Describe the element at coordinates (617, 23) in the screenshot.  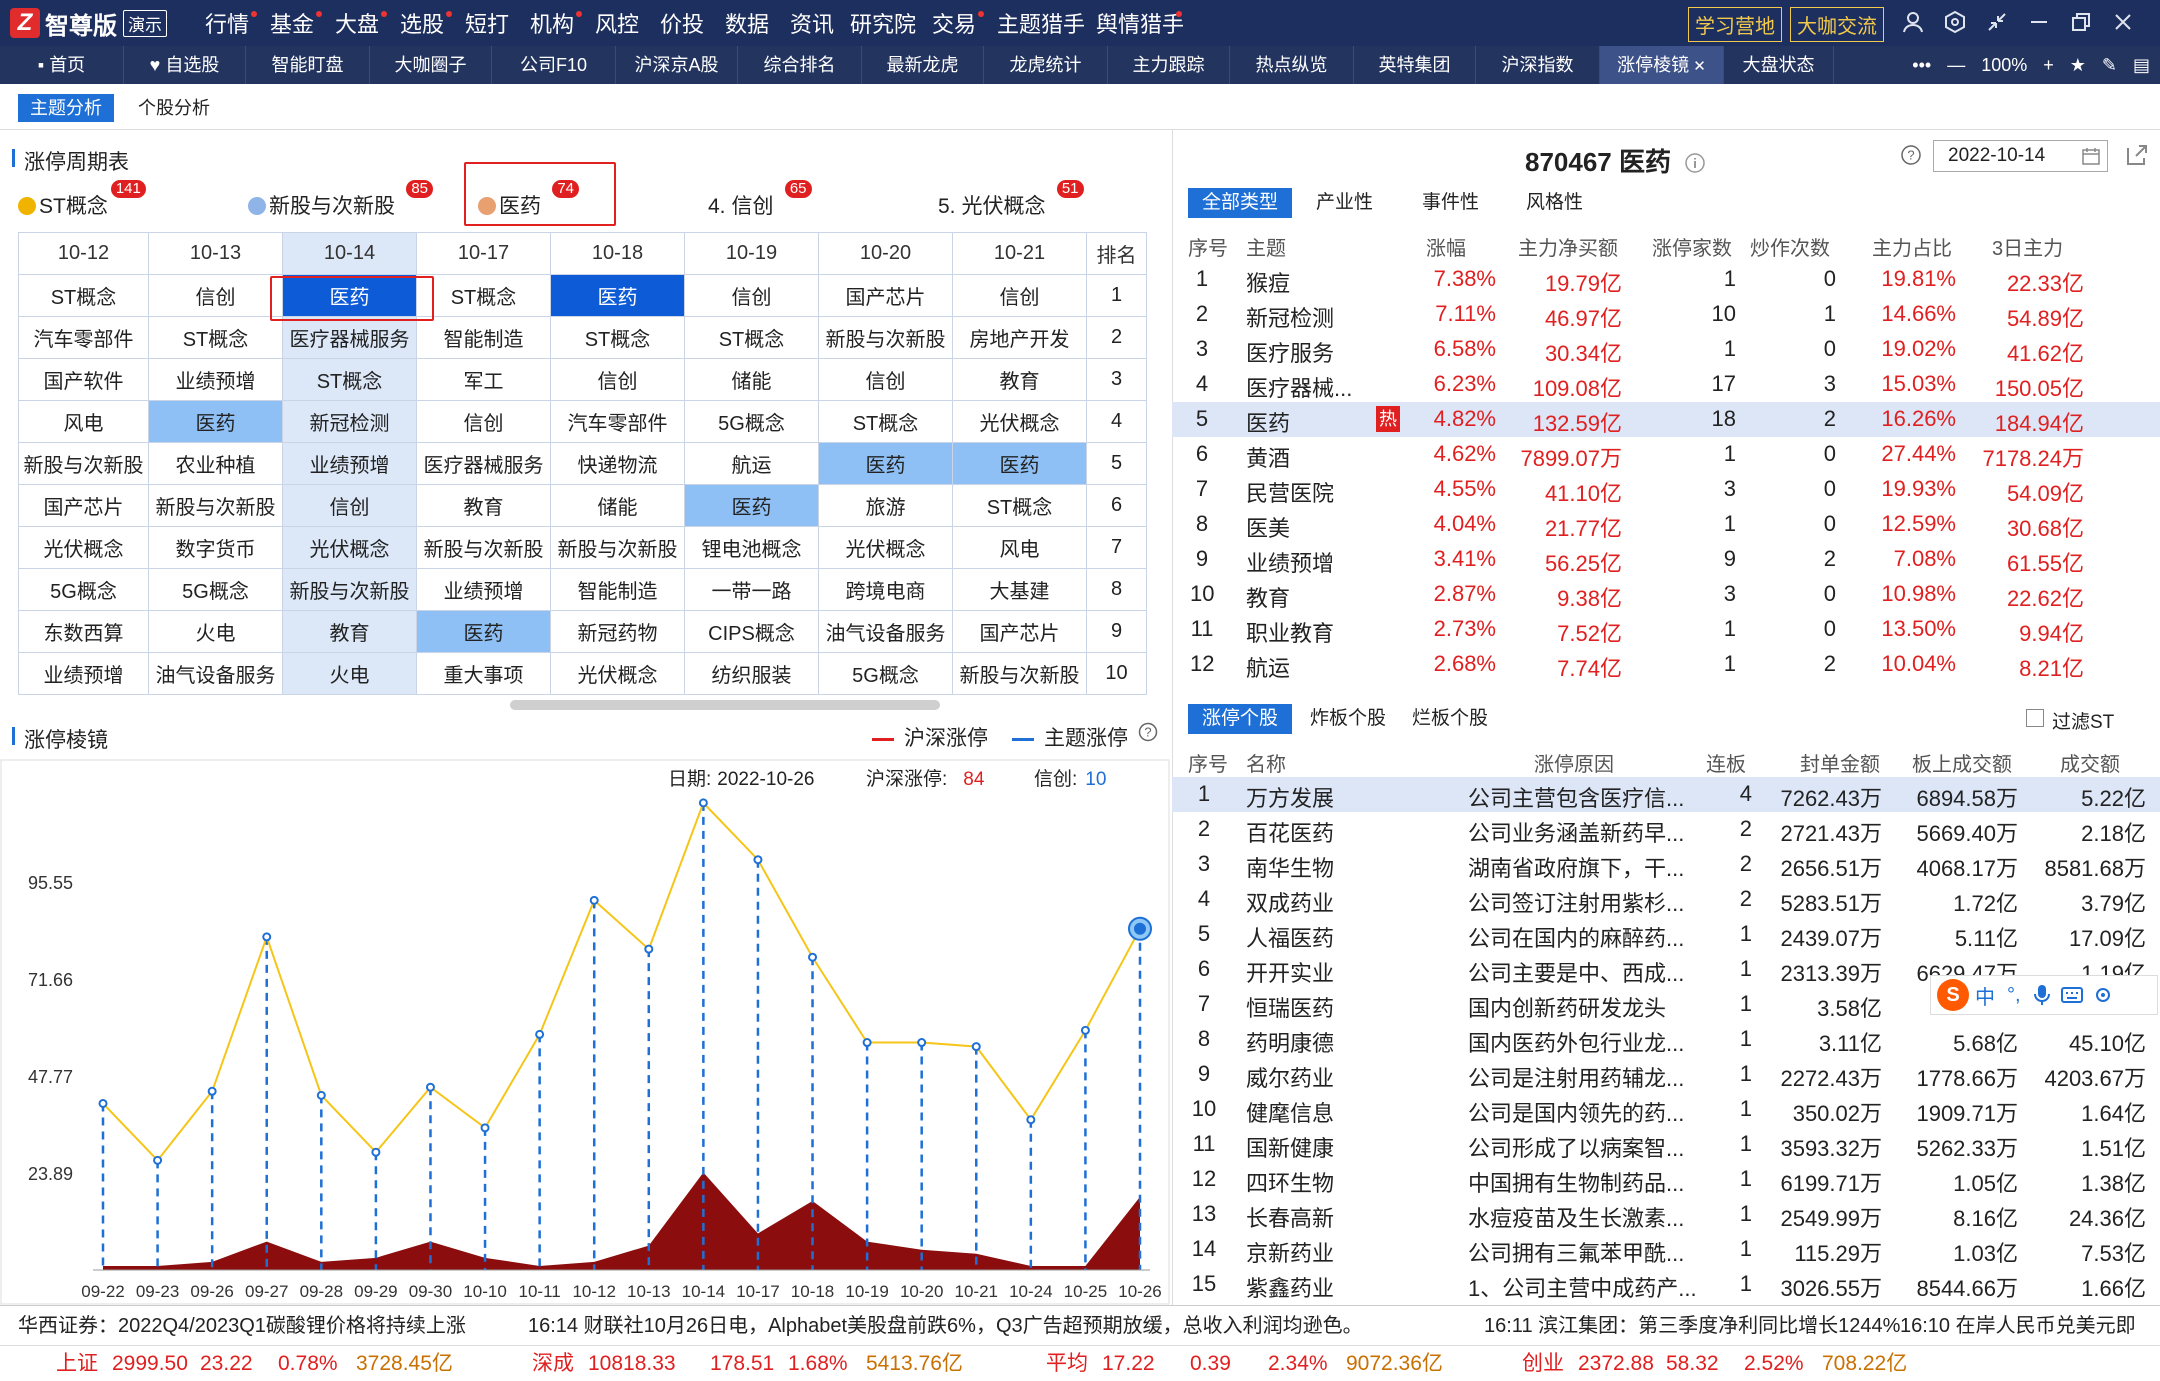
I see `menu-item-6: 风控` at that location.